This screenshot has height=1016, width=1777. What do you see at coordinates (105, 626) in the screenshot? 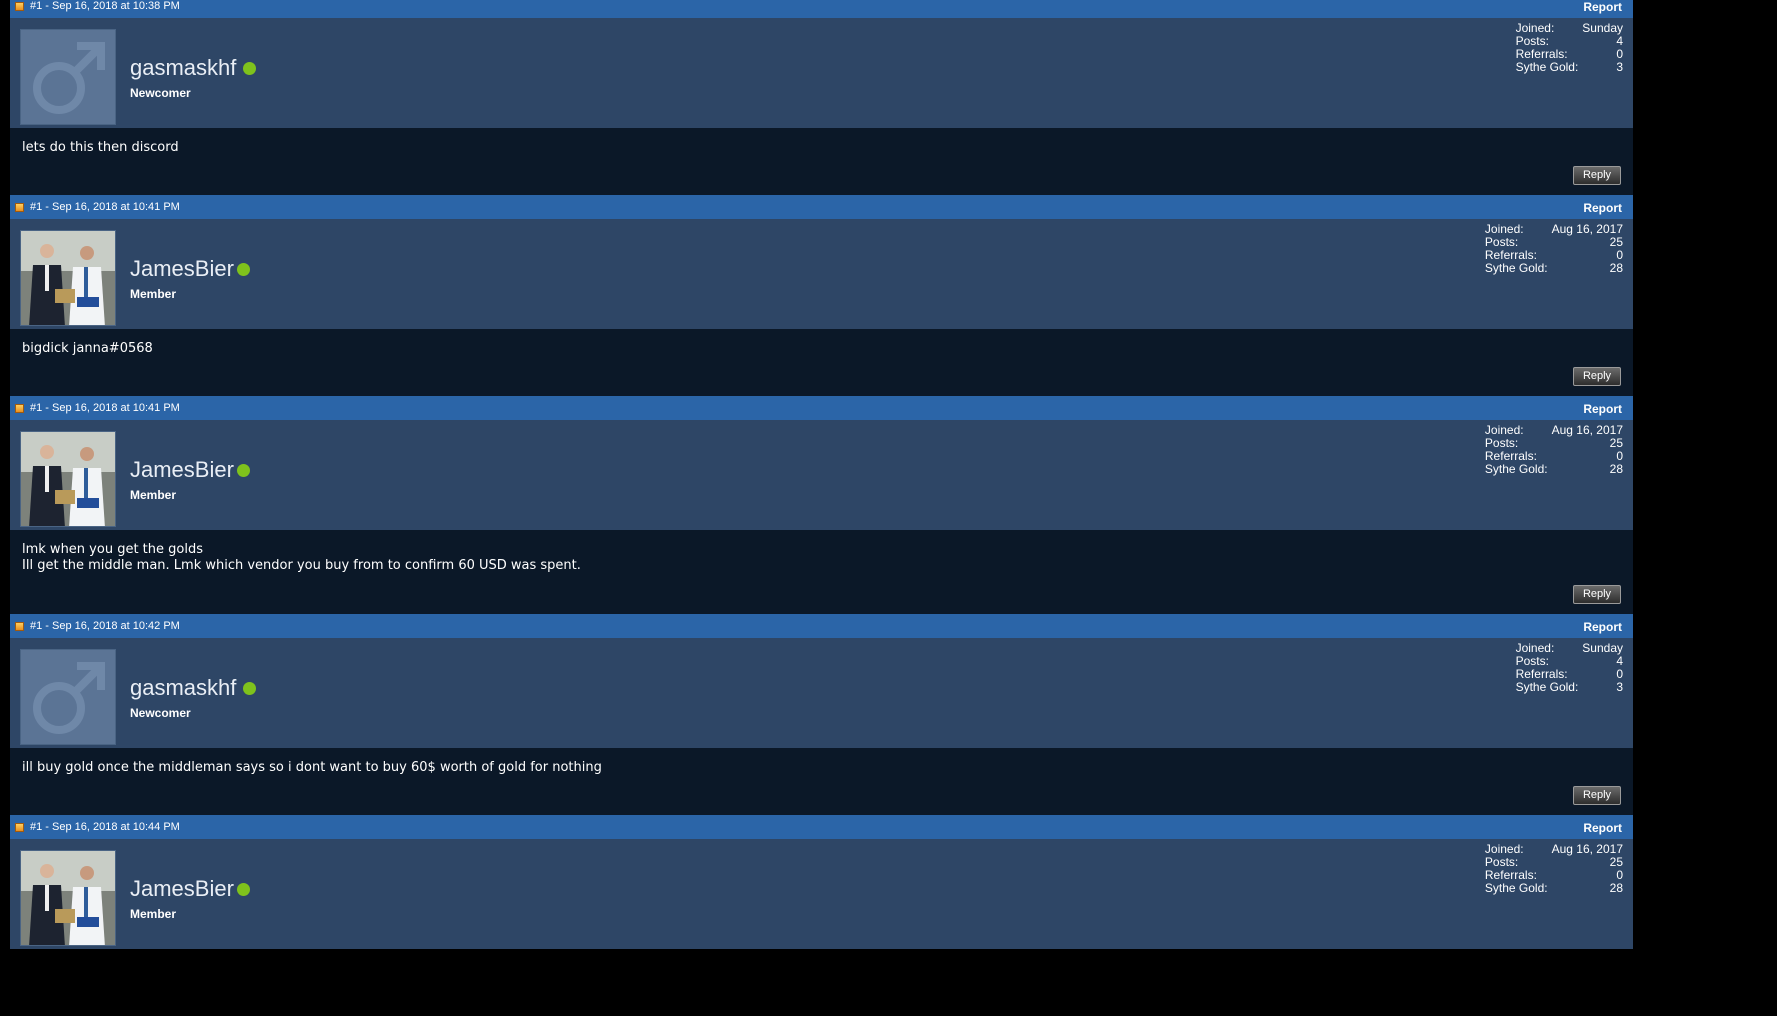
I see `post-meta: #1 - Sep 16, 2018 at 10:42 PM` at bounding box center [105, 626].